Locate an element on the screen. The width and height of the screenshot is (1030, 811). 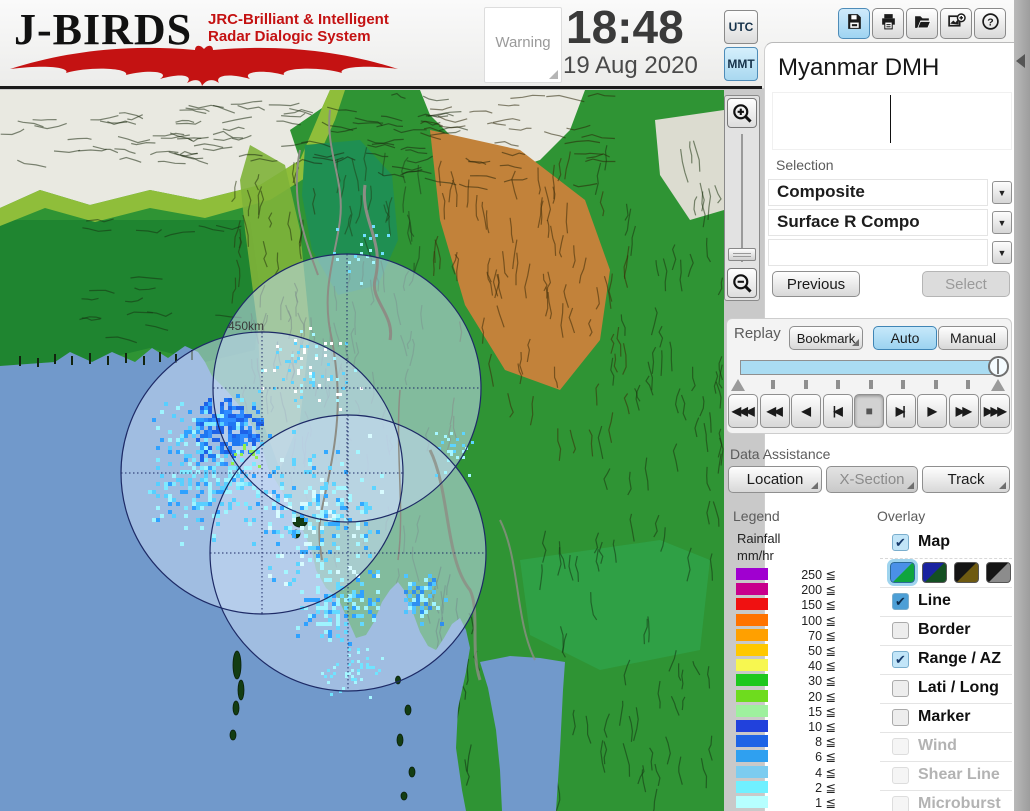
overlay-item-wind: Wind is located at coordinates (946, 747).